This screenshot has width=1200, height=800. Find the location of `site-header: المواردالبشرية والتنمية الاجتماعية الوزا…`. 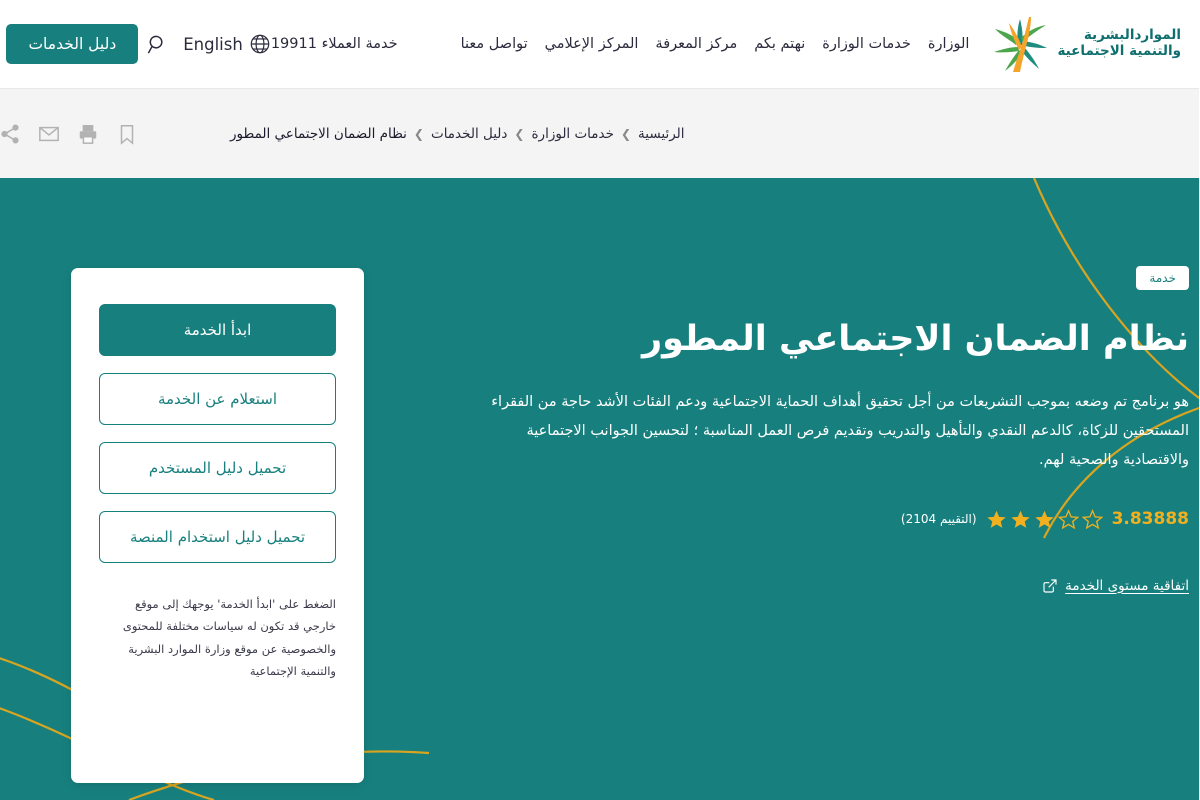

site-header: المواردالبشرية والتنمية الاجتماعية الوزا… is located at coordinates (600, 44).